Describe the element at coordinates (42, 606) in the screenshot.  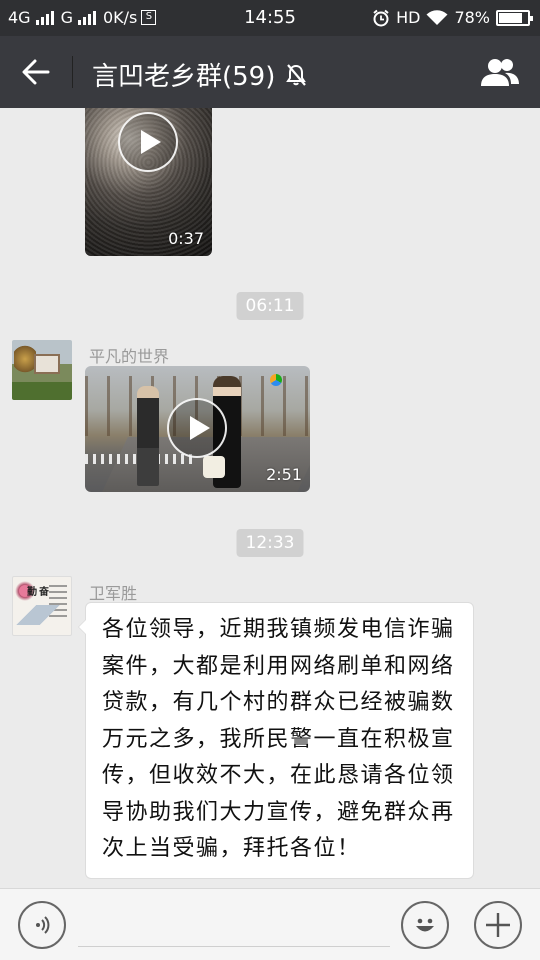
I see `avatar: 勤奋` at that location.